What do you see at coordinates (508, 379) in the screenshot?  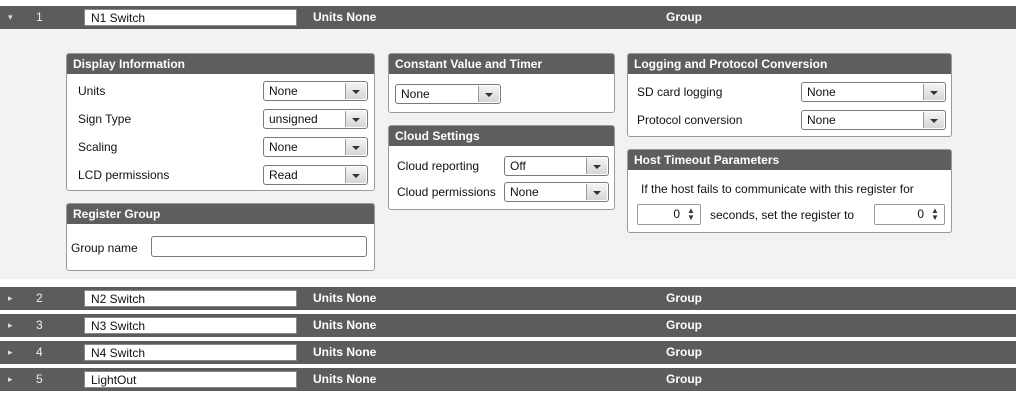 I see `register-row-5: ▸ 5 LightOut Units None Group` at bounding box center [508, 379].